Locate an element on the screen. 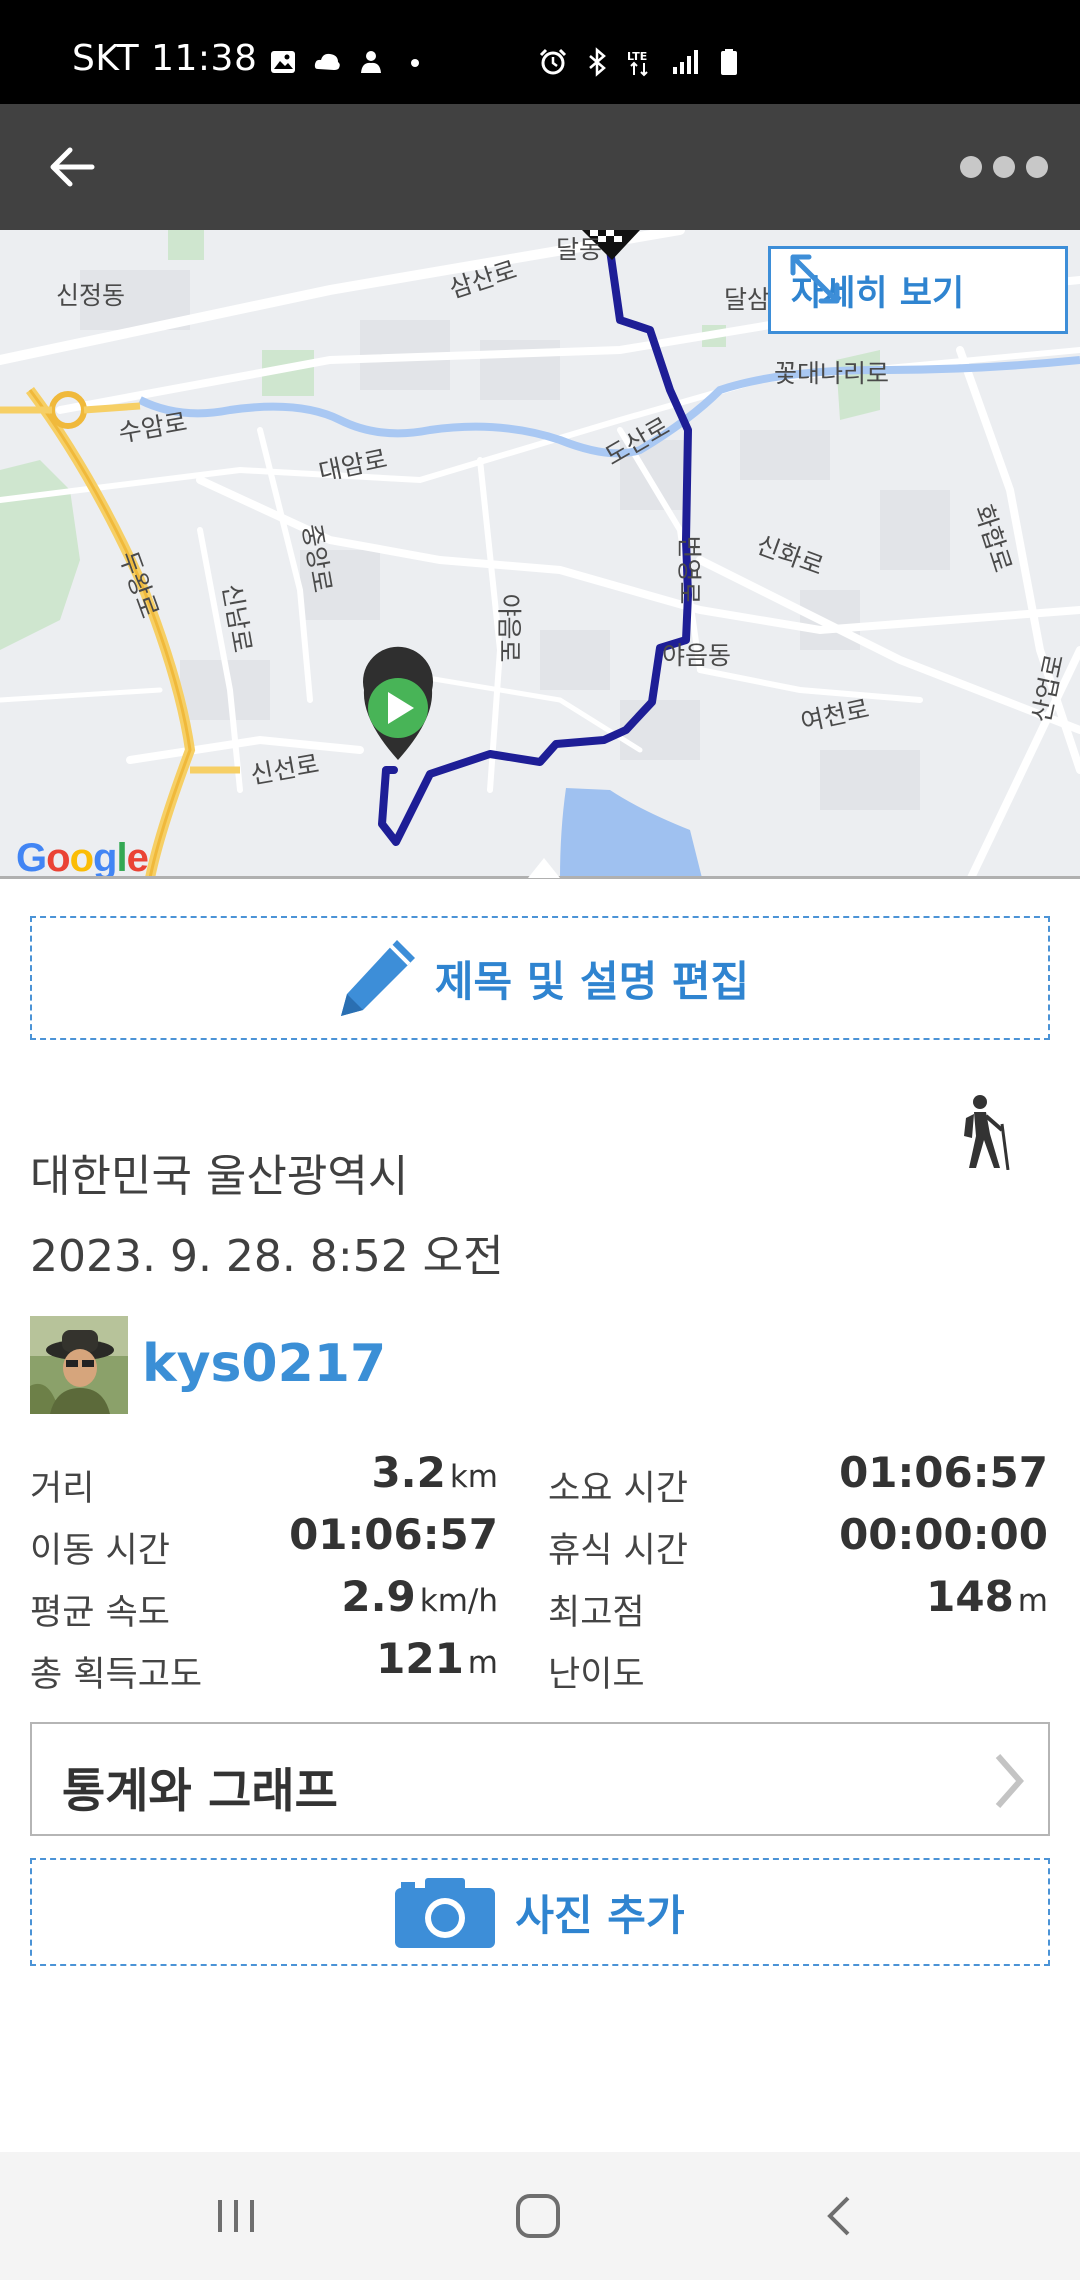  cloud-icon is located at coordinates (327, 61).